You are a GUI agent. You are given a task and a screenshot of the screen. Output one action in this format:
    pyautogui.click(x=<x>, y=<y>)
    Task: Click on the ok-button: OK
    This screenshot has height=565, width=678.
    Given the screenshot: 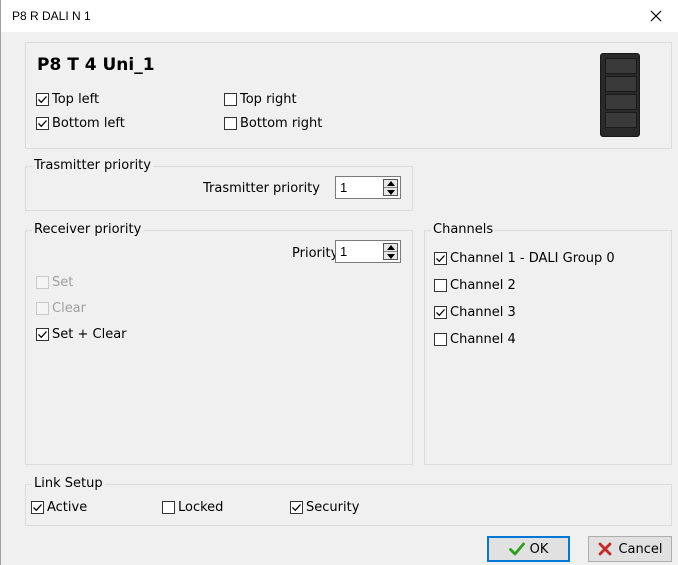 What is the action you would take?
    pyautogui.click(x=528, y=549)
    